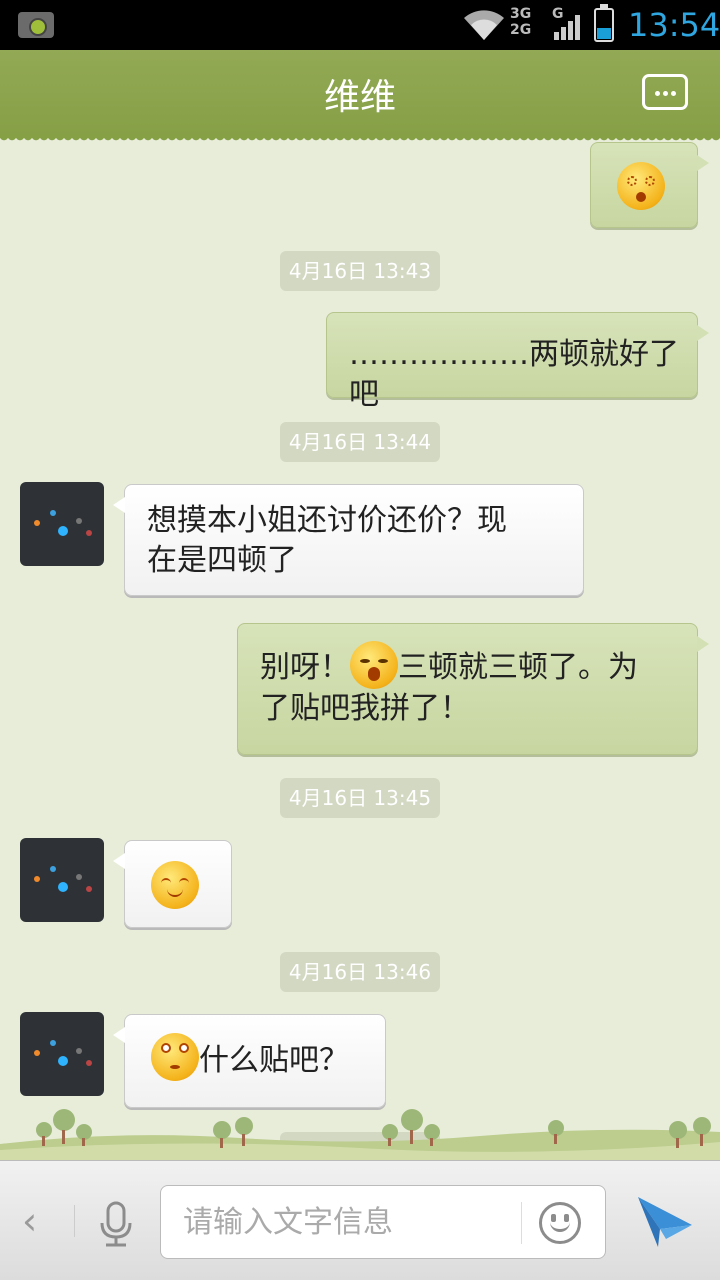  I want to click on message-text: ………………两顿就好了吧, so click(514, 374).